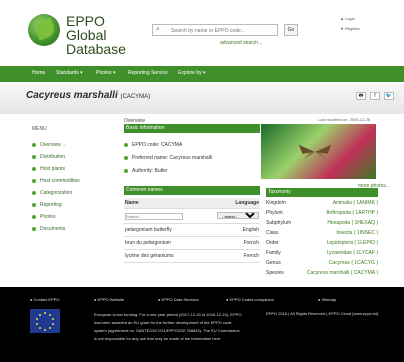 This screenshot has height=362, width=404. Describe the element at coordinates (315, 152) in the screenshot. I see `butterfly-icon` at that location.